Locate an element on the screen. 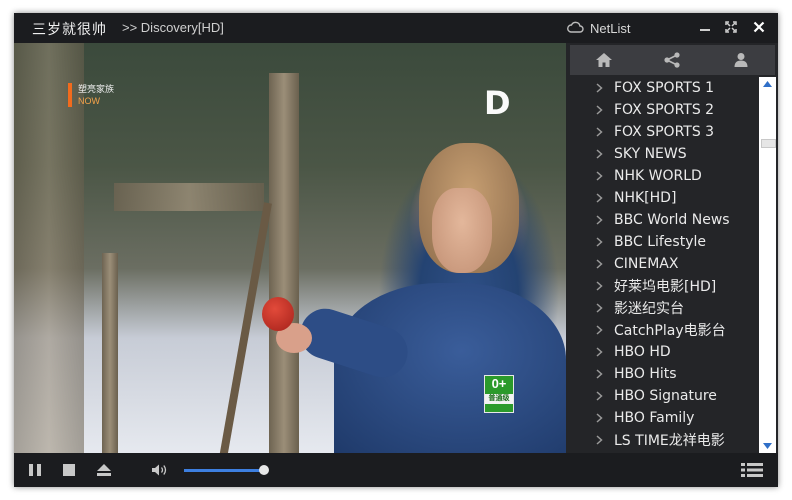 This screenshot has width=792, height=500. channel-list-scrollbar is located at coordinates (767, 265).